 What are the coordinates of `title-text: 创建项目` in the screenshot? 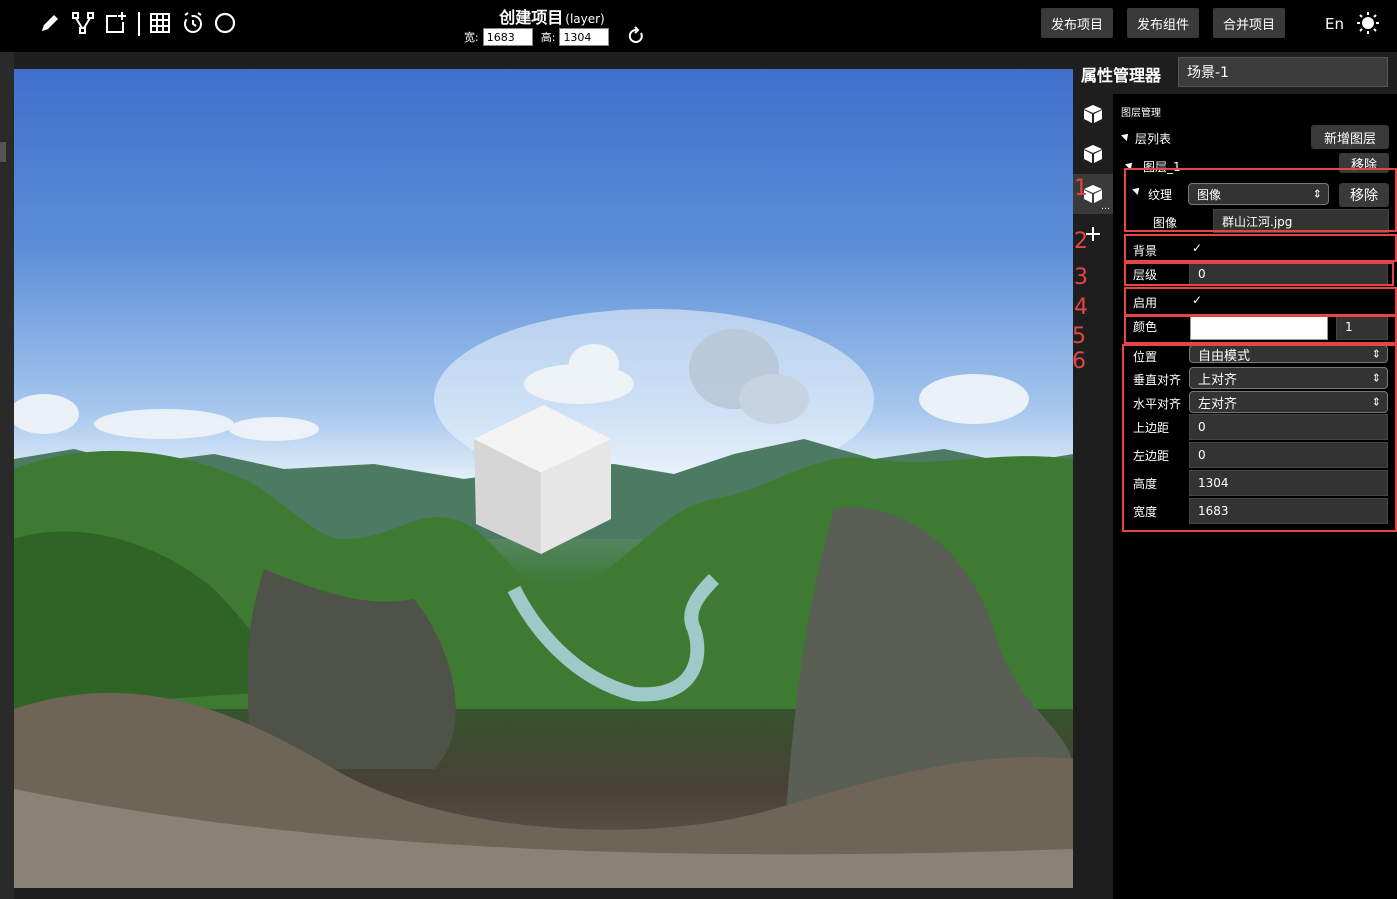 It's located at (531, 17).